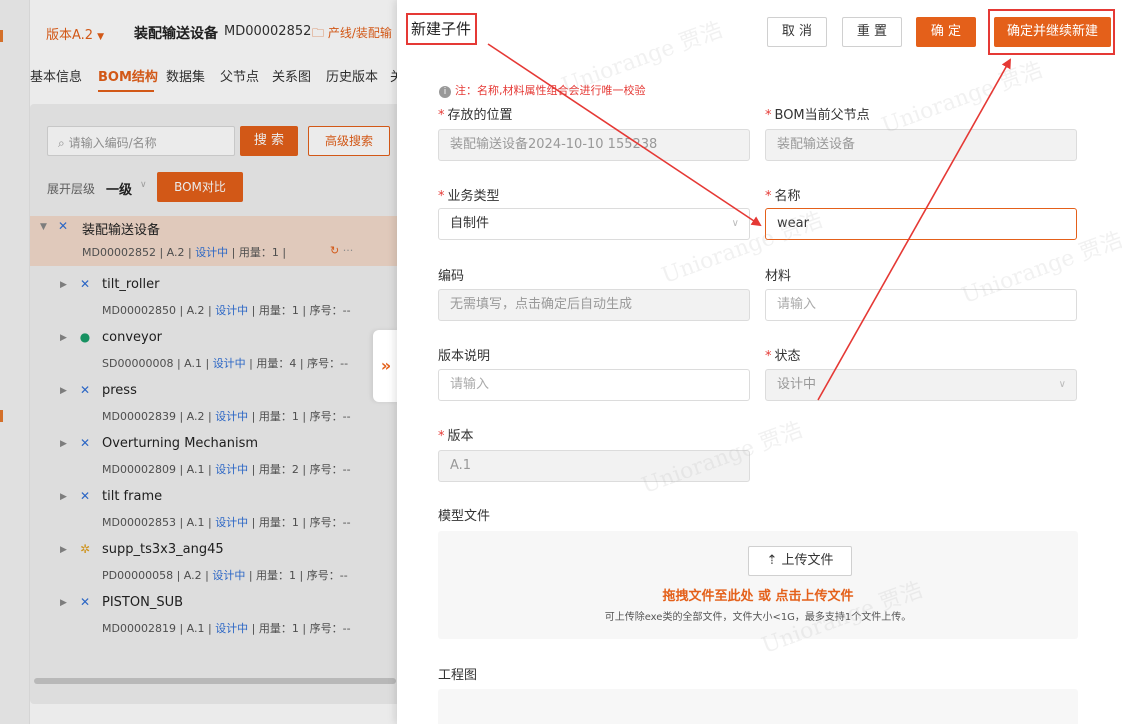 The image size is (1122, 724). I want to click on material-input: 请输入, so click(921, 305).